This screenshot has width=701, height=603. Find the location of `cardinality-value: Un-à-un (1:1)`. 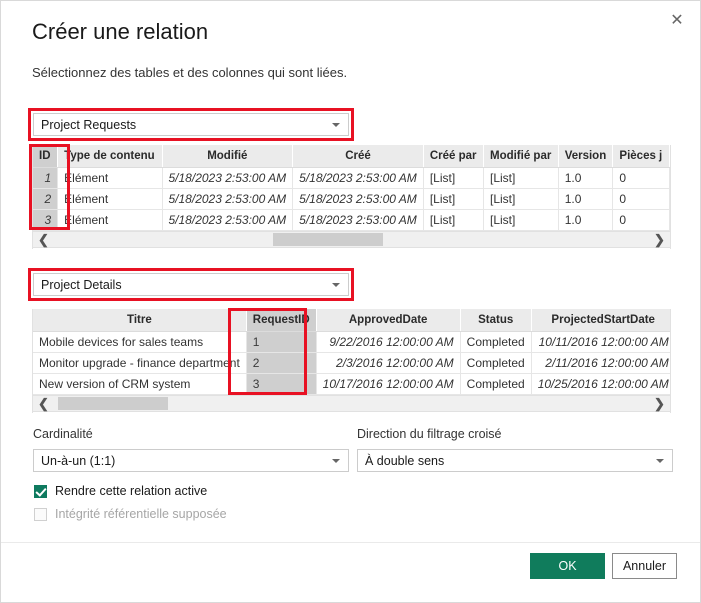

cardinality-value: Un-à-un (1:1) is located at coordinates (78, 460).